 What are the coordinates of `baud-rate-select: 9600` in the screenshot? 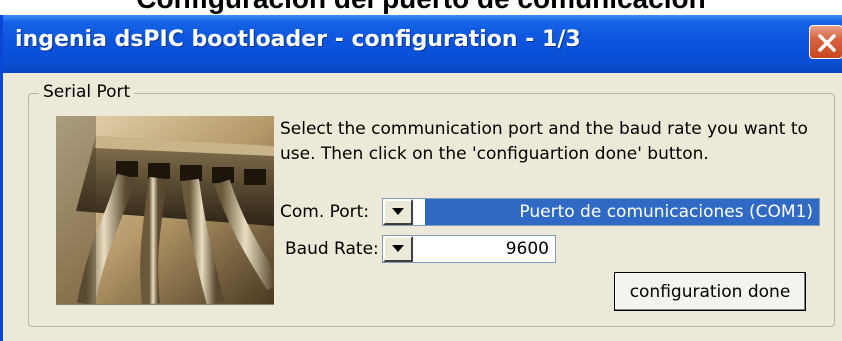 It's located at (469, 249).